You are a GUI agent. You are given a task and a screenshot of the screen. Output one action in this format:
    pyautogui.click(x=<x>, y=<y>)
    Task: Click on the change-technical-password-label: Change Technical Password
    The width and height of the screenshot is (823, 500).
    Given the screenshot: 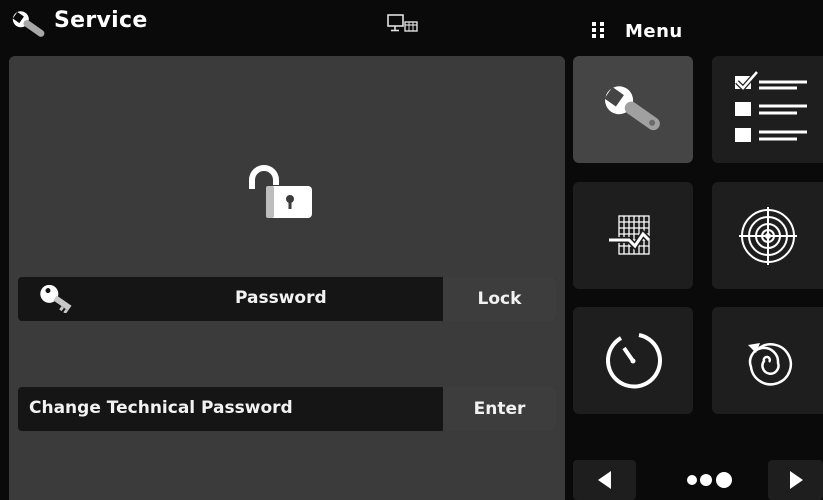 What is the action you would take?
    pyautogui.click(x=161, y=408)
    